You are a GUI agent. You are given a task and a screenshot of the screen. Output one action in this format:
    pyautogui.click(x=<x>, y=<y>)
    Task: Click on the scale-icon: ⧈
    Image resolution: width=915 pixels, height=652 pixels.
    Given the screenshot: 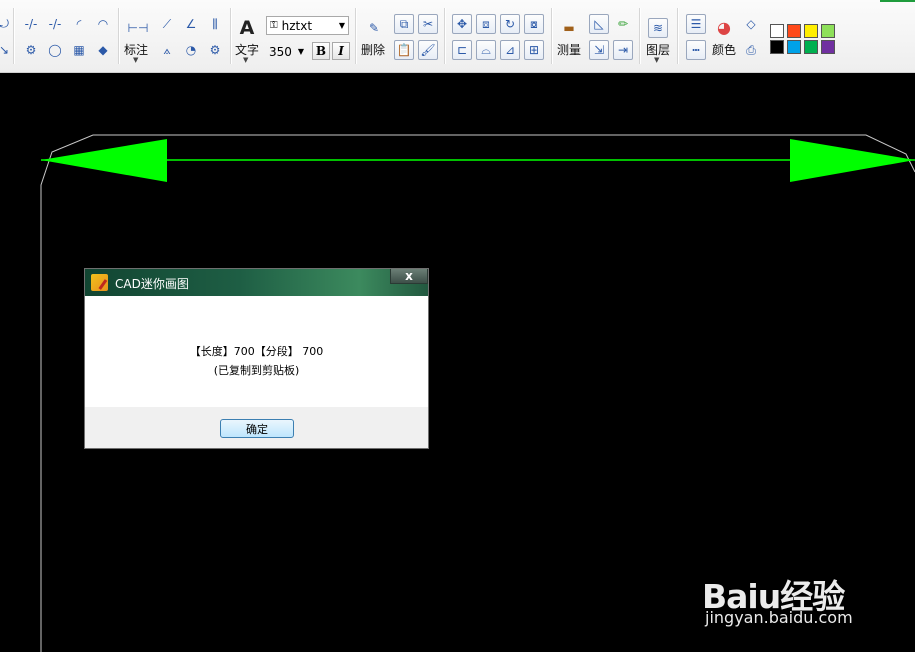 What is the action you would take?
    pyautogui.click(x=486, y=24)
    